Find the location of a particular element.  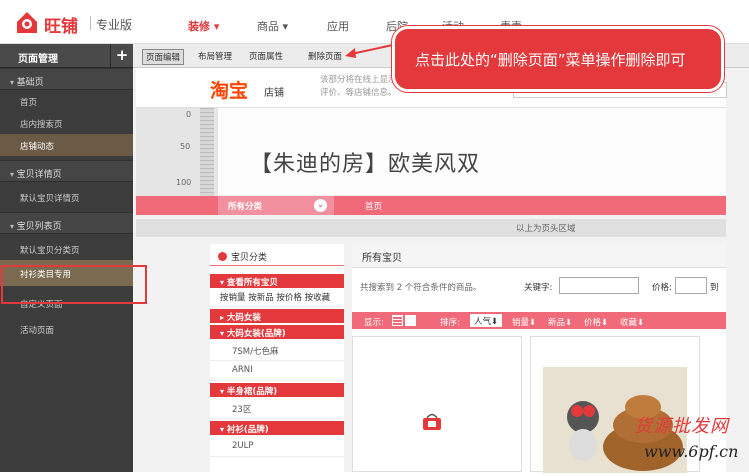

ruler-scale is located at coordinates (207, 152).